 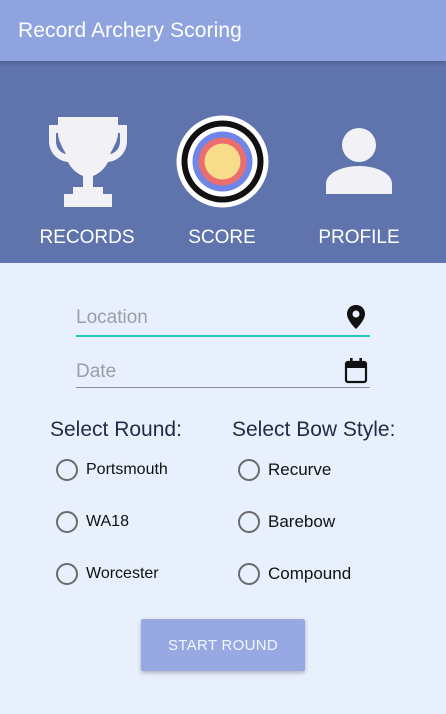 What do you see at coordinates (206, 318) in the screenshot?
I see `location-input` at bounding box center [206, 318].